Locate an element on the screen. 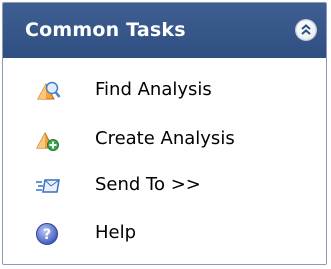 The height and width of the screenshot is (269, 331). help-icon: ? is located at coordinates (48, 234).